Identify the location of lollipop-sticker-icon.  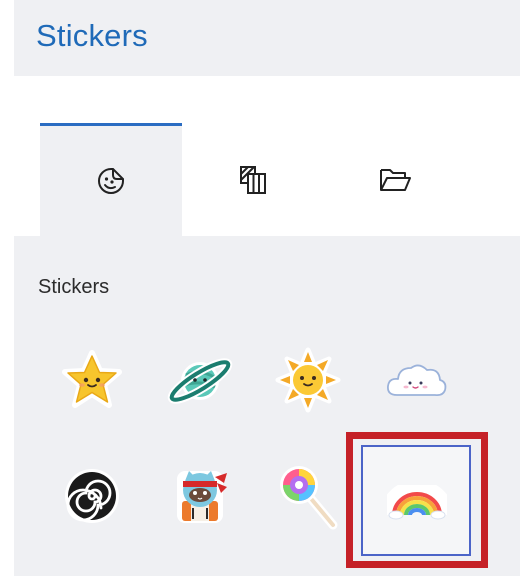
(309, 498).